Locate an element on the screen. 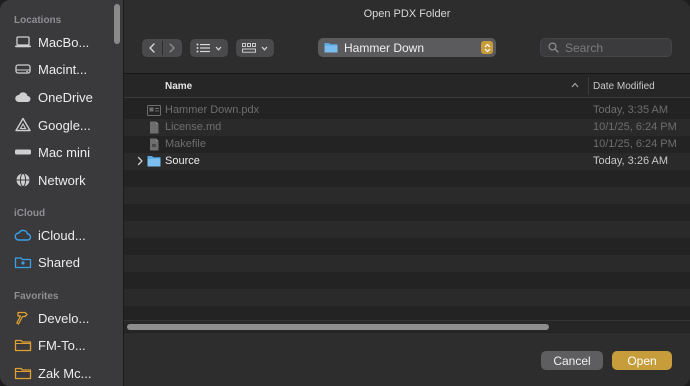 Image resolution: width=690 pixels, height=386 pixels. list-view-icon is located at coordinates (203, 48).